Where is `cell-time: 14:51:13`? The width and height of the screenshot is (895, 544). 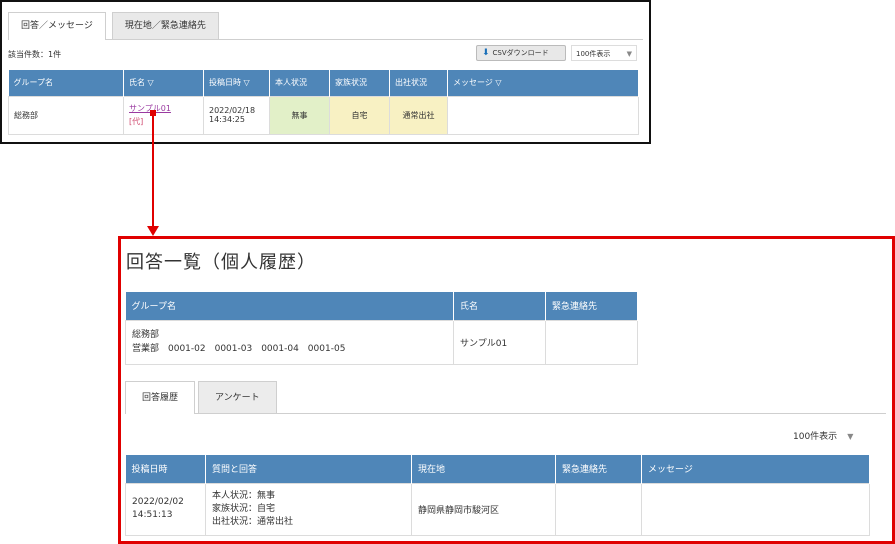 cell-time: 14:51:13 is located at coordinates (152, 515).